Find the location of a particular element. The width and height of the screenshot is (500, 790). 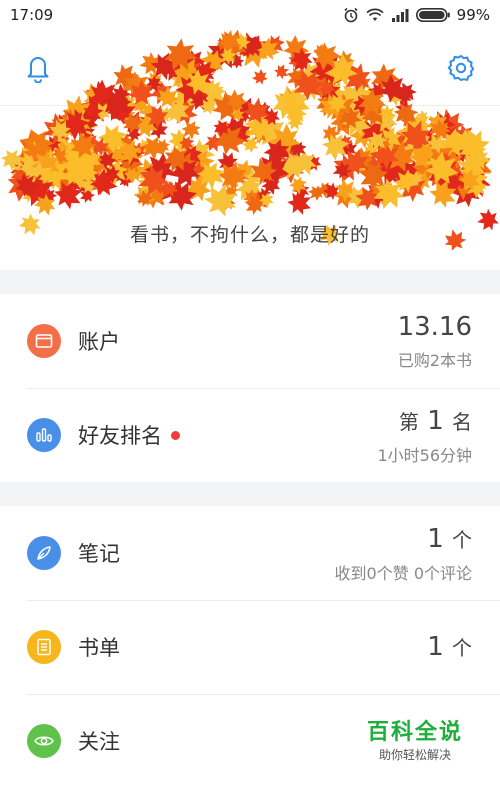

feather-pen-icon is located at coordinates (44, 553).